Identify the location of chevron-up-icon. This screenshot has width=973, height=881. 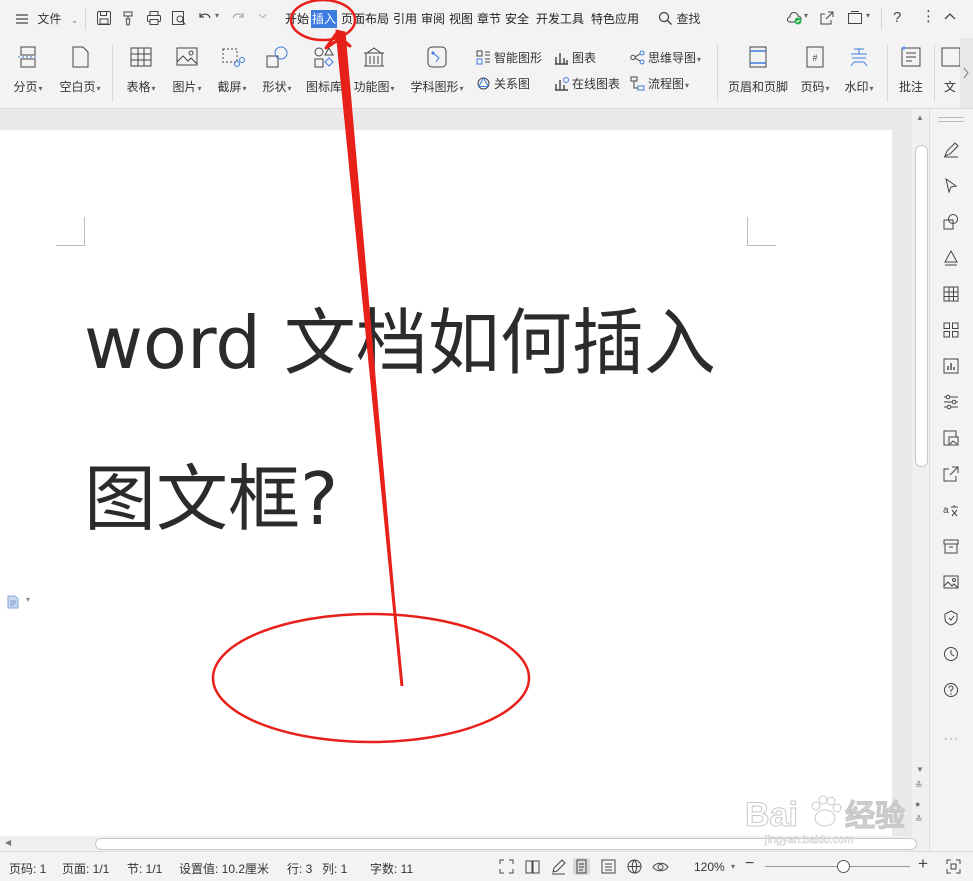
(950, 16).